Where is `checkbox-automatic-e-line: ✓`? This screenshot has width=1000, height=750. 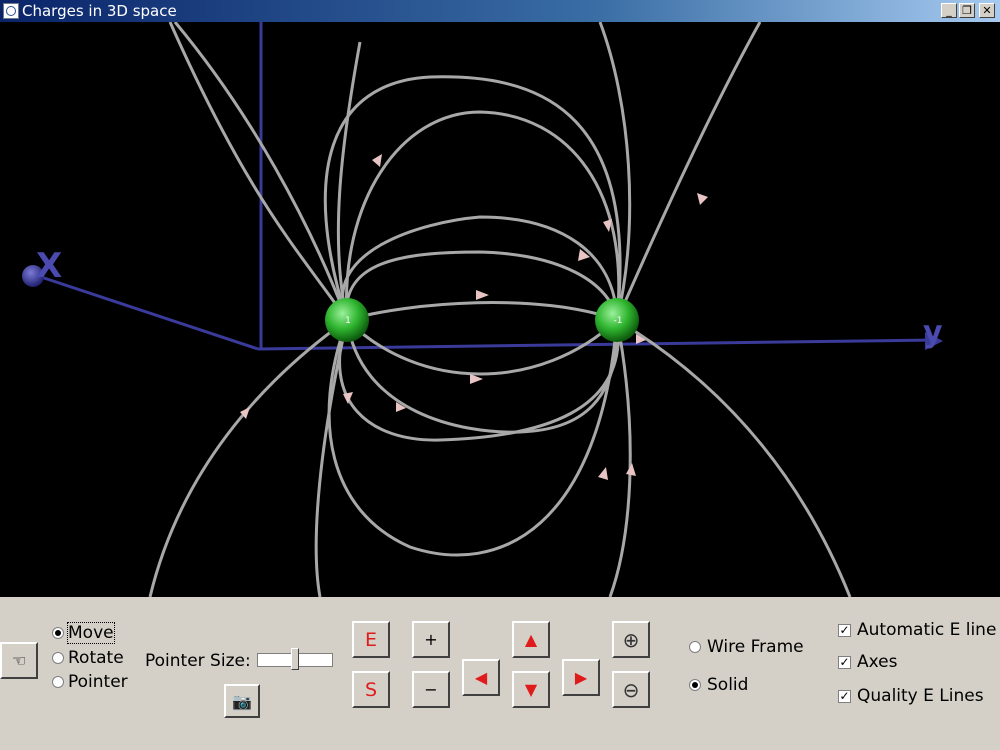
checkbox-automatic-e-line: ✓ is located at coordinates (844, 630).